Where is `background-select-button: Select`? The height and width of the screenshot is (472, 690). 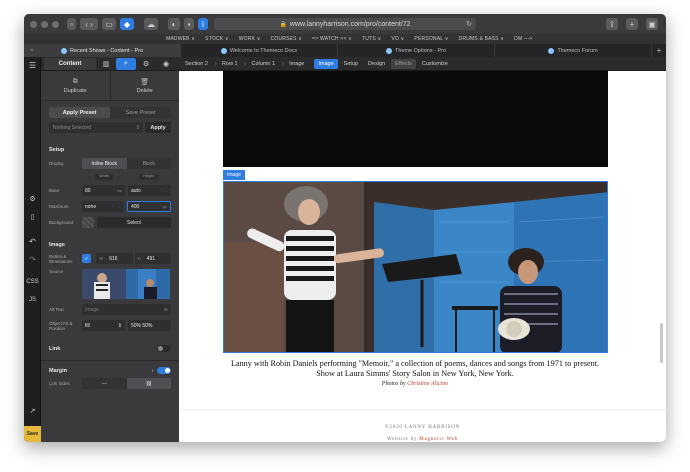 background-select-button: Select is located at coordinates (134, 222).